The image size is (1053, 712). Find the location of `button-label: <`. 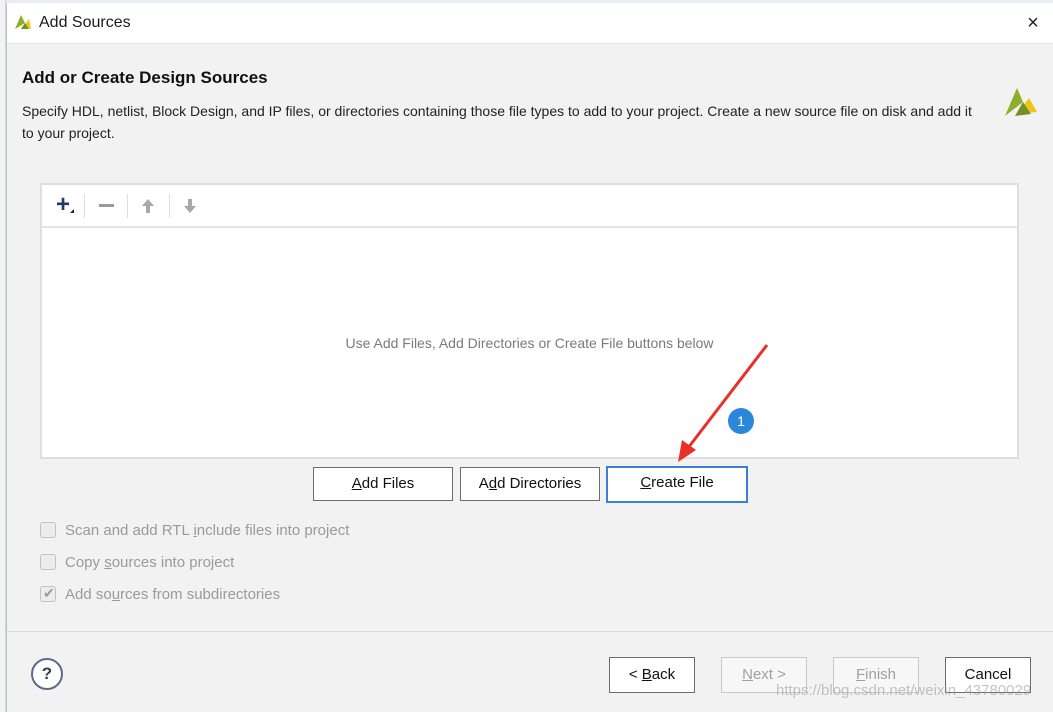

button-label: < is located at coordinates (635, 674).